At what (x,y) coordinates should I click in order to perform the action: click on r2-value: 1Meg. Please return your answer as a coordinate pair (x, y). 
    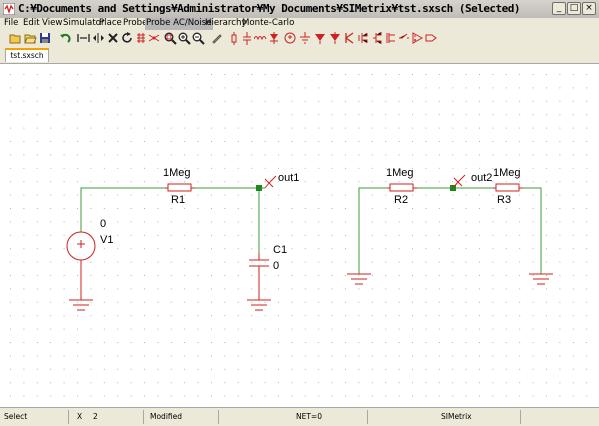
    Looking at the image, I should click on (400, 173).